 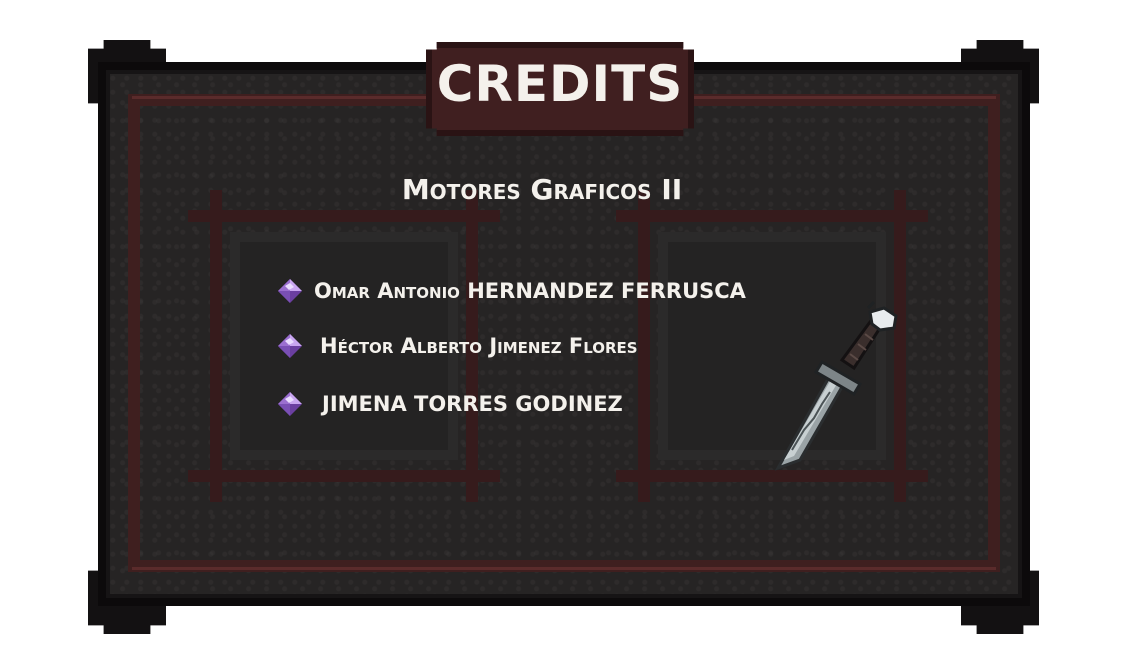 What do you see at coordinates (560, 84) in the screenshot?
I see `page-title: CREDITS` at bounding box center [560, 84].